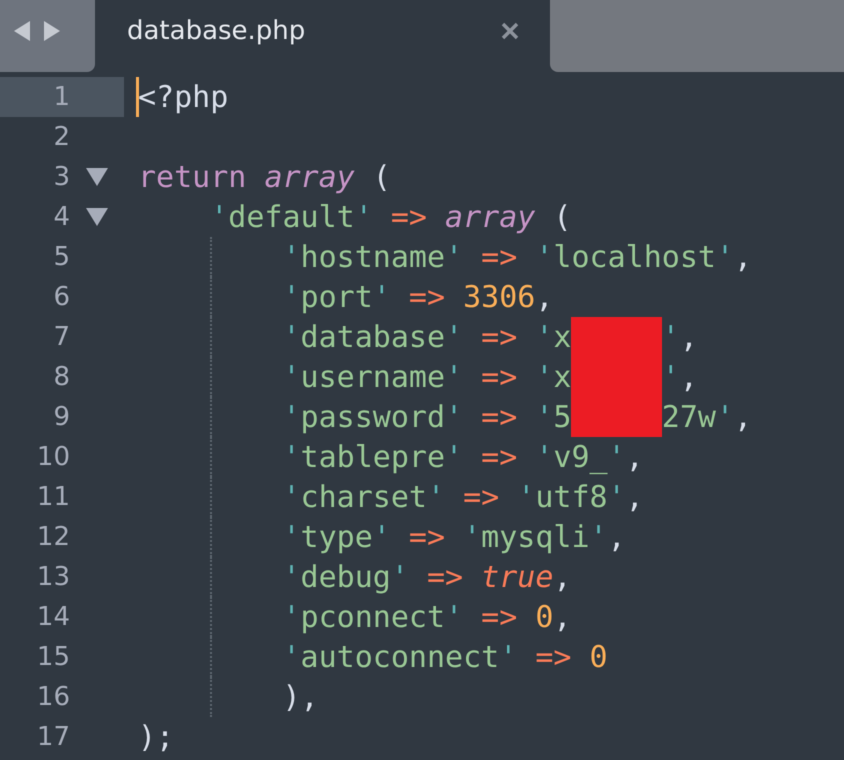  I want to click on close-icon, so click(510, 31).